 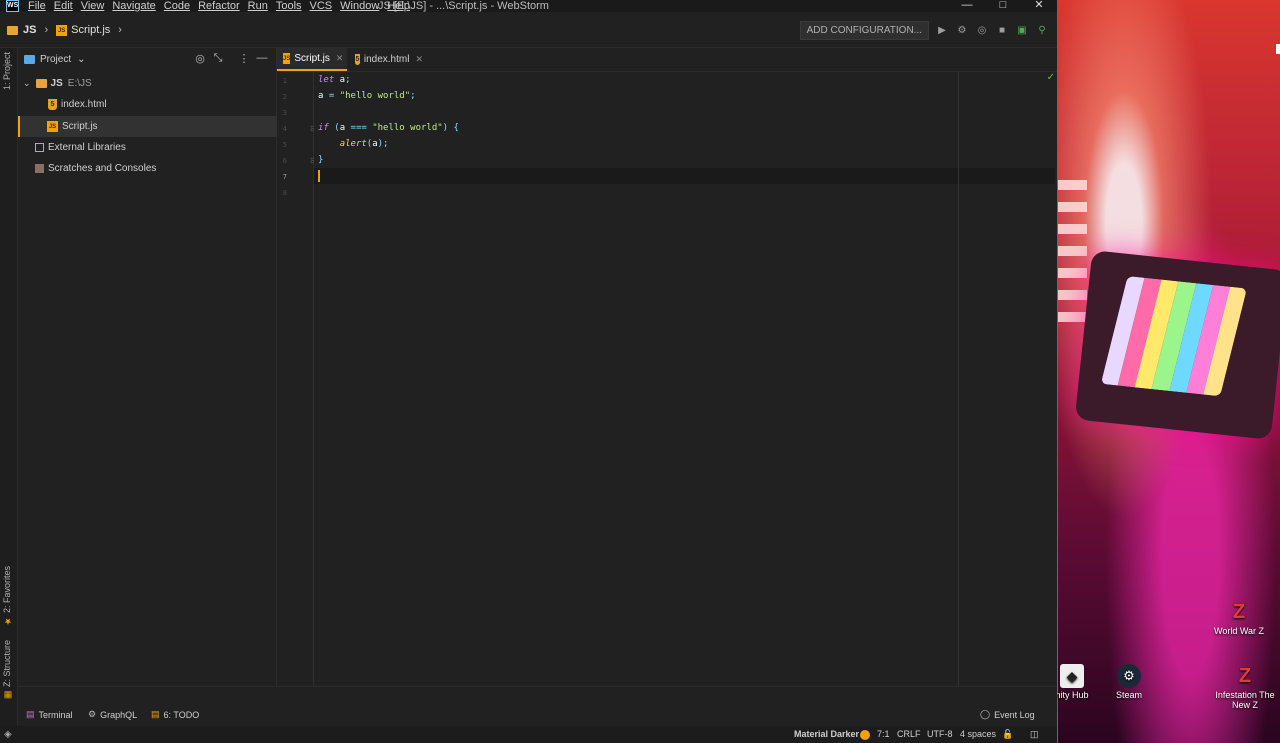 I want to click on tree-external-libraries: External Libraries, so click(x=147, y=147).